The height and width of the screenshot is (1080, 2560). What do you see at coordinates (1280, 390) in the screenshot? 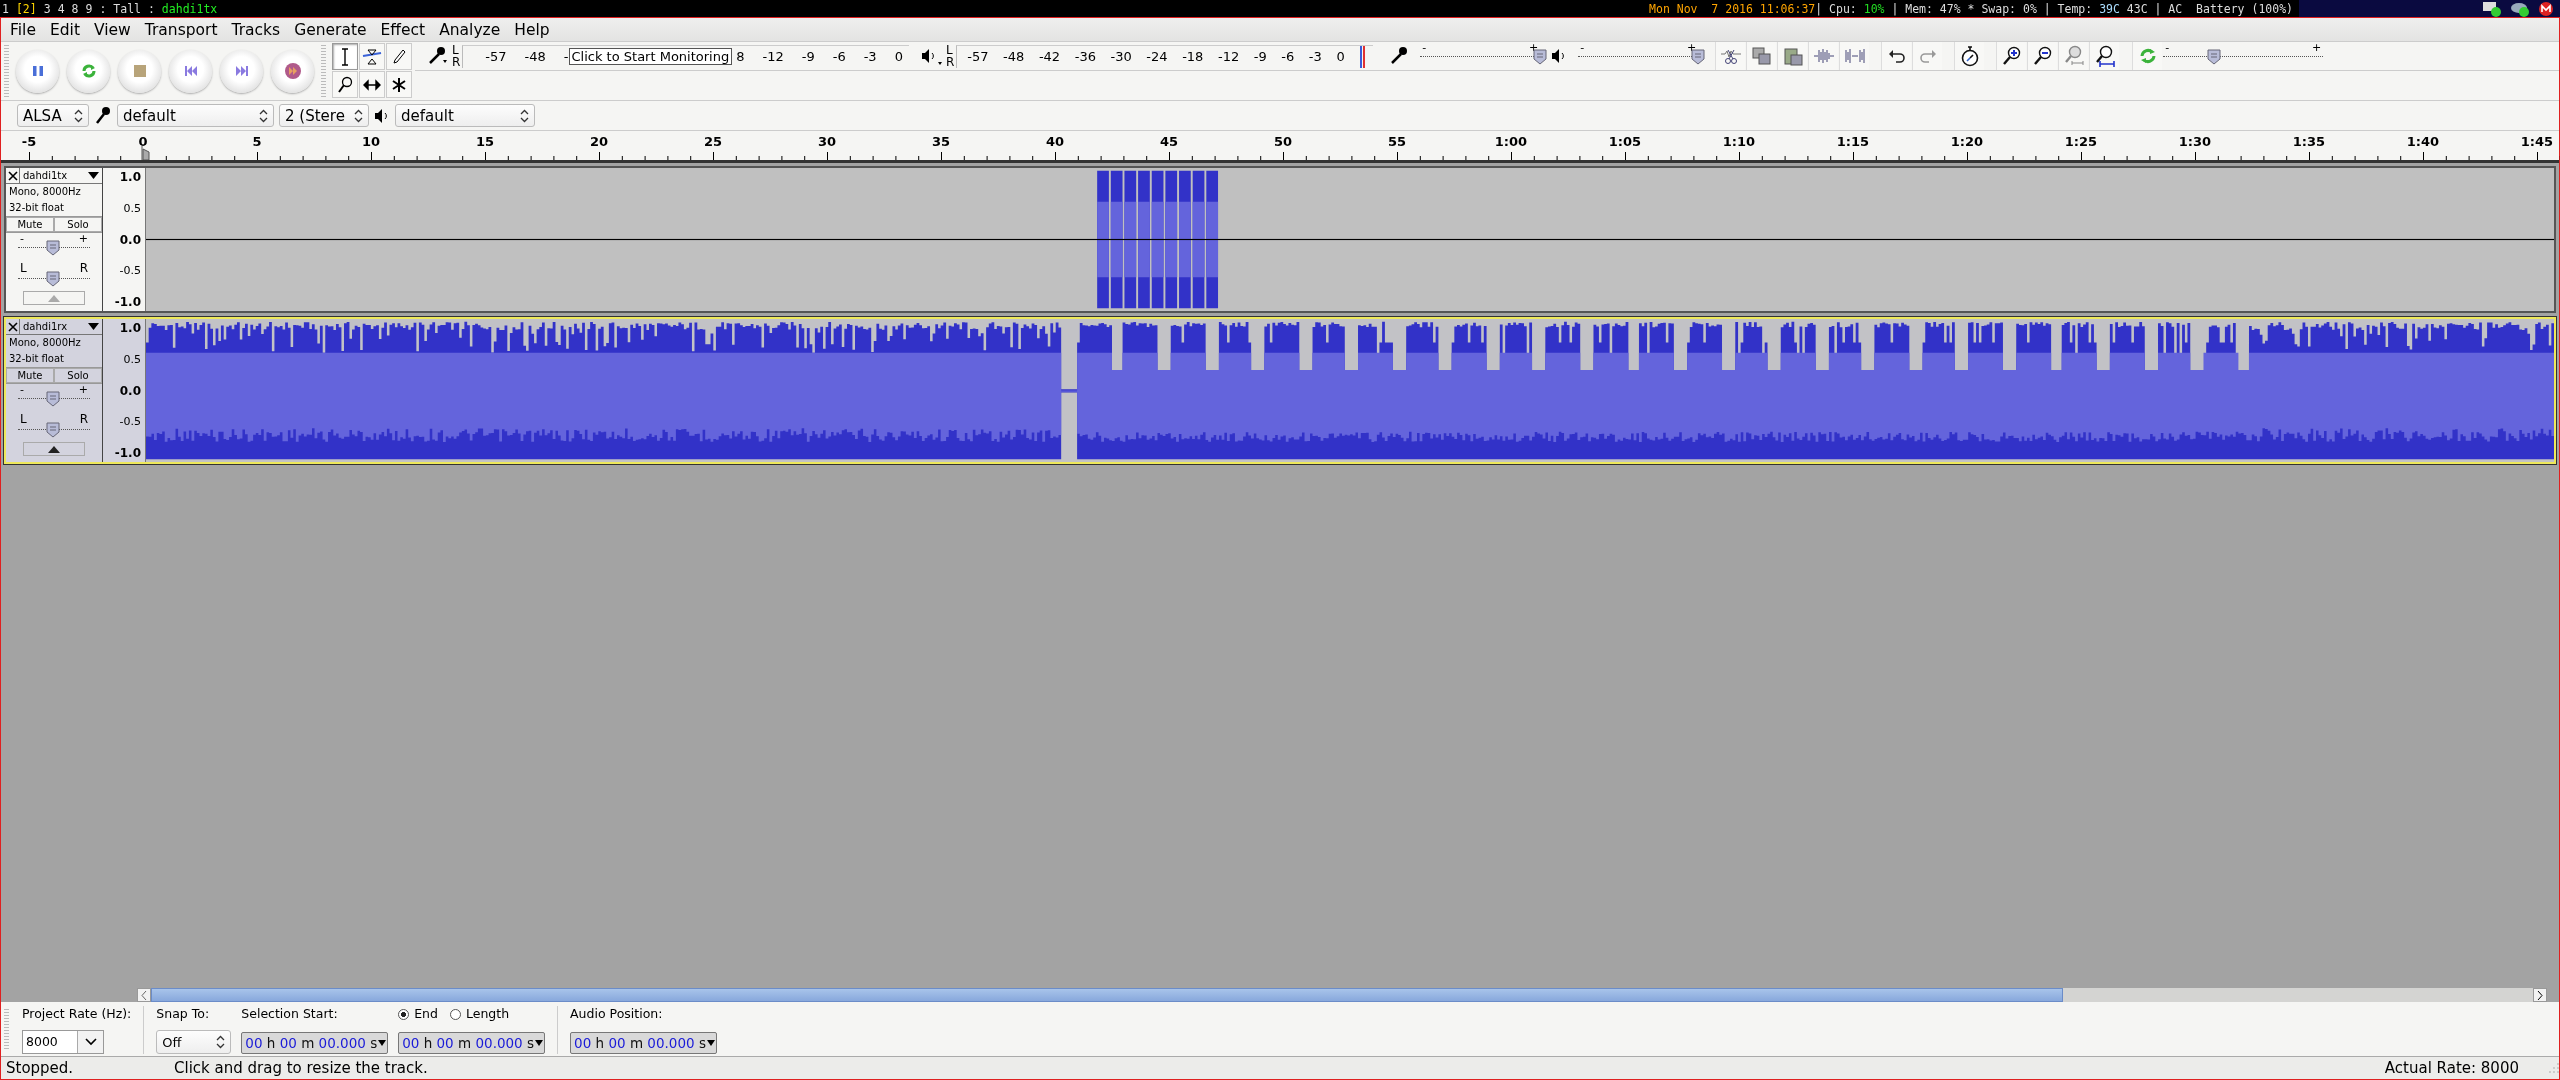
I see `audio-track: dahdi1rx Mono, 8000Hz 32-bit float Mute Solo - + L R 1.0 0.5 0.0 -0.5 -1.0` at bounding box center [1280, 390].